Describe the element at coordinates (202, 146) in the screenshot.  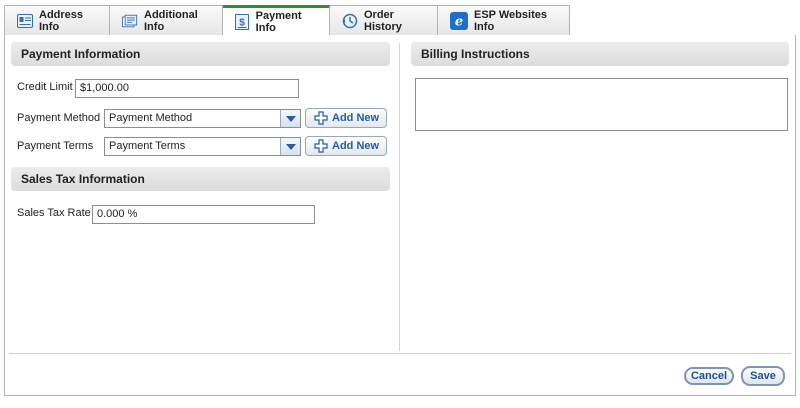
I see `payment-terms-select: Payment Terms` at that location.